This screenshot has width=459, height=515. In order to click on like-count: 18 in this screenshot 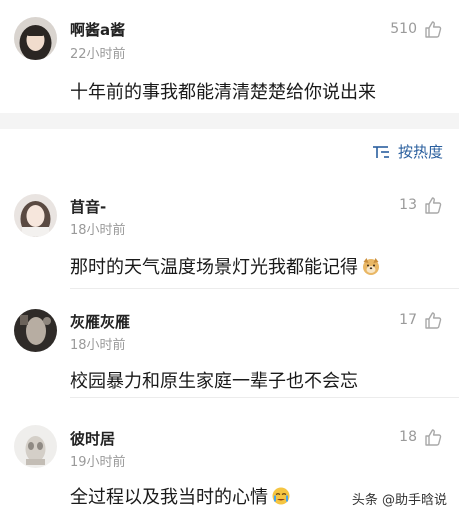, I will do `click(408, 437)`.